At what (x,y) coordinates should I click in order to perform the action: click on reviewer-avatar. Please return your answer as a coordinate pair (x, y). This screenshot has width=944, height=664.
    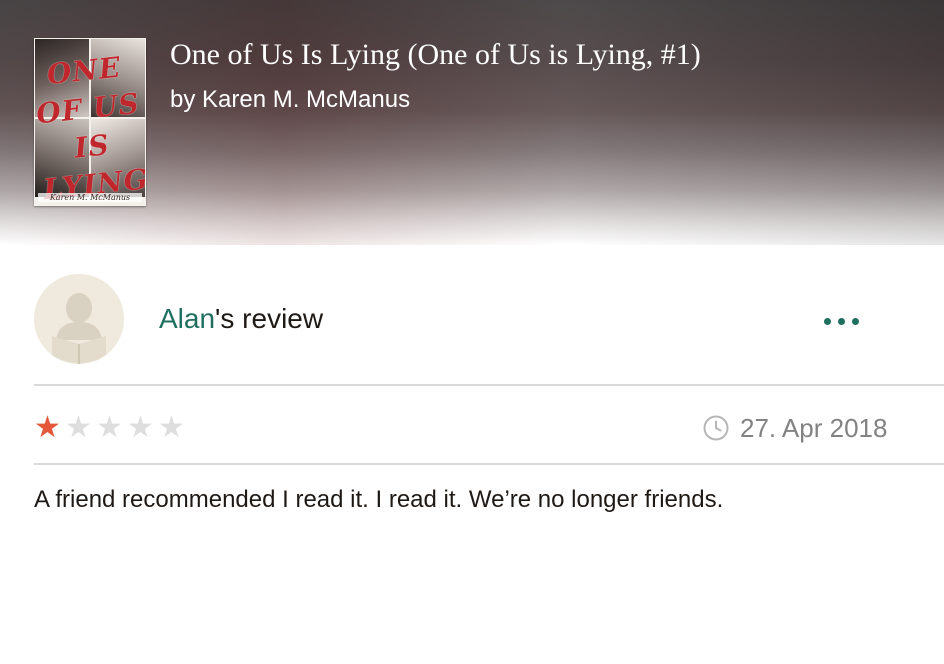
    Looking at the image, I should click on (79, 319).